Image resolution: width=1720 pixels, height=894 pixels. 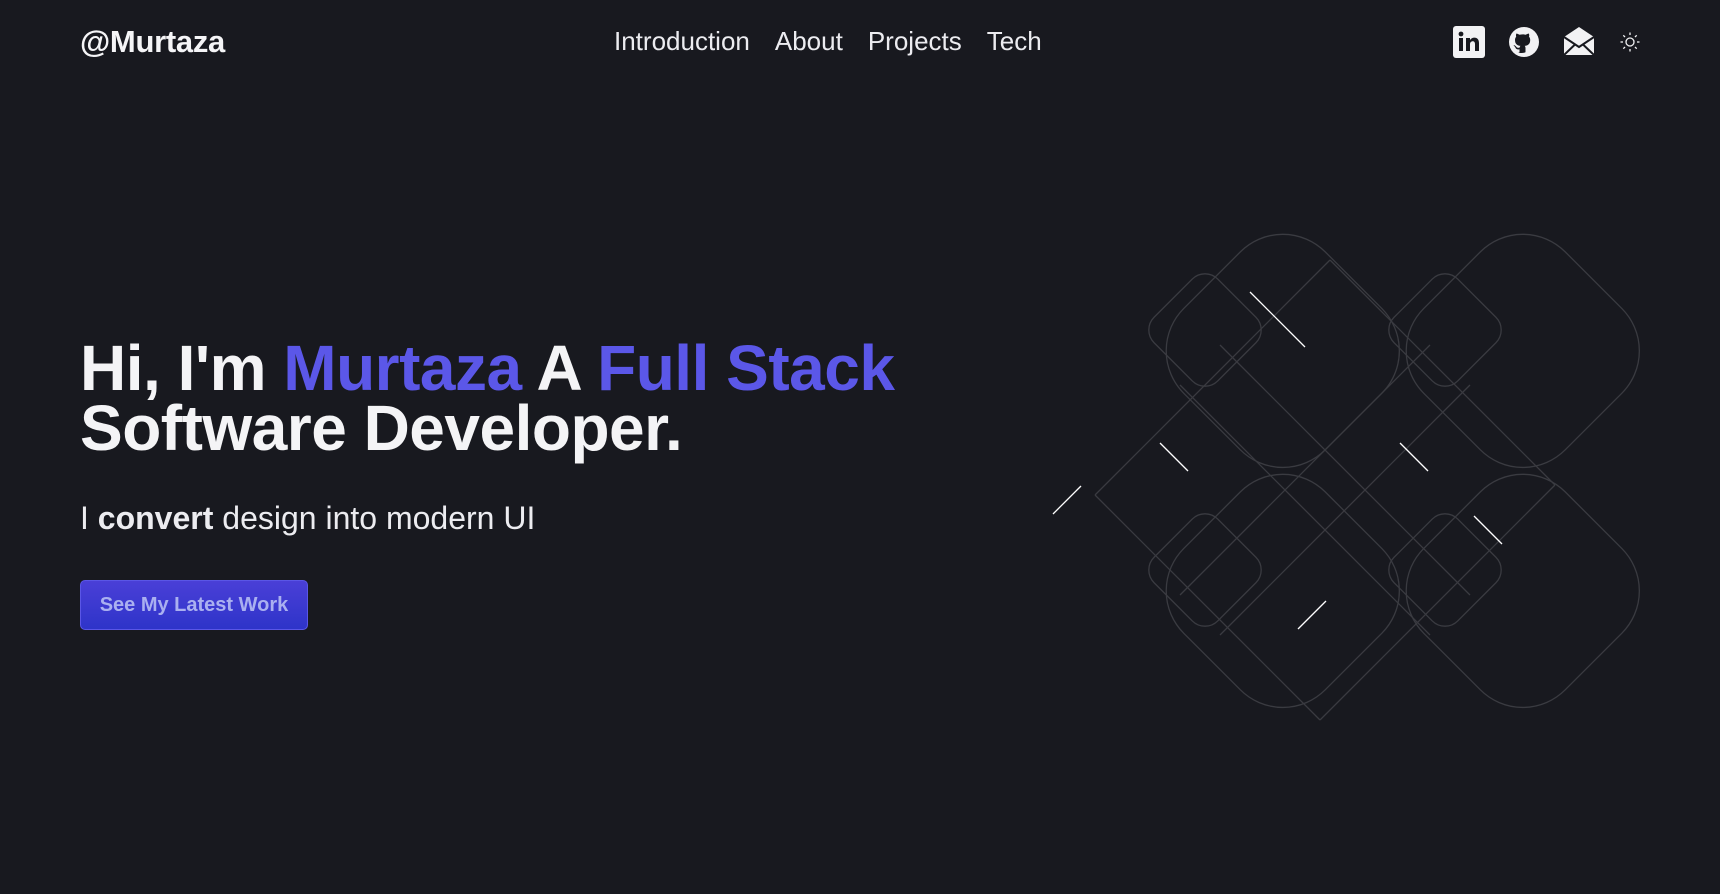 I want to click on social-links, so click(x=1547, y=42).